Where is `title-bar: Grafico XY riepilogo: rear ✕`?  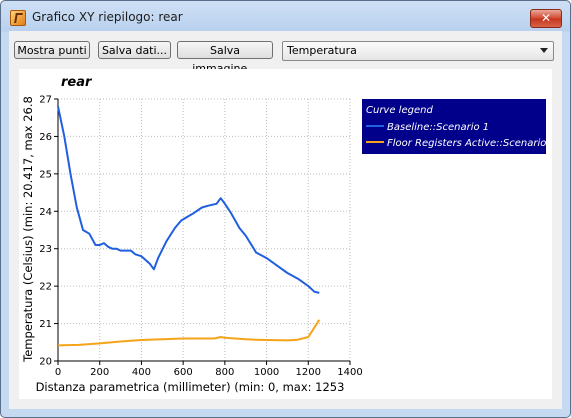
title-bar: Grafico XY riepilogo: rear ✕ is located at coordinates (285, 16).